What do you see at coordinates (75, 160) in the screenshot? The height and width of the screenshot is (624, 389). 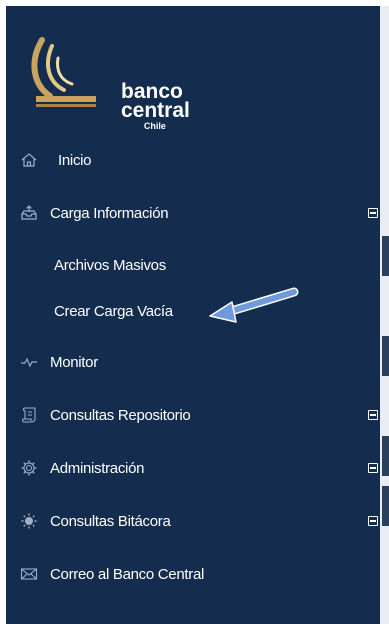 I see `menu-label-inicio: Inicio` at bounding box center [75, 160].